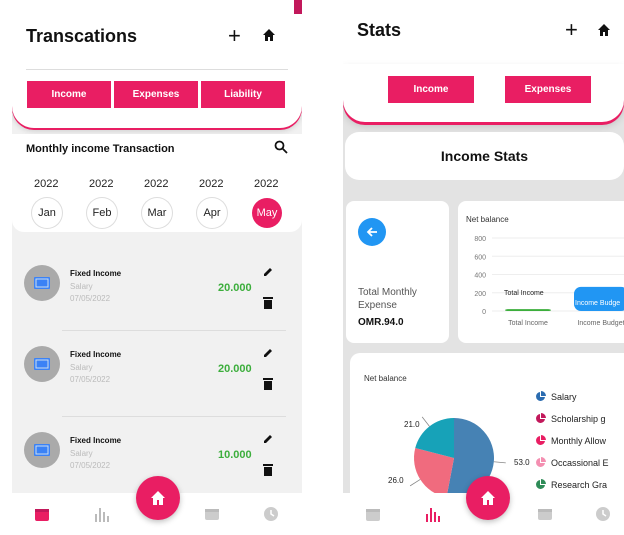 This screenshot has width=624, height=535. Describe the element at coordinates (235, 455) in the screenshot. I see `transaction-amount: 10.000` at that location.